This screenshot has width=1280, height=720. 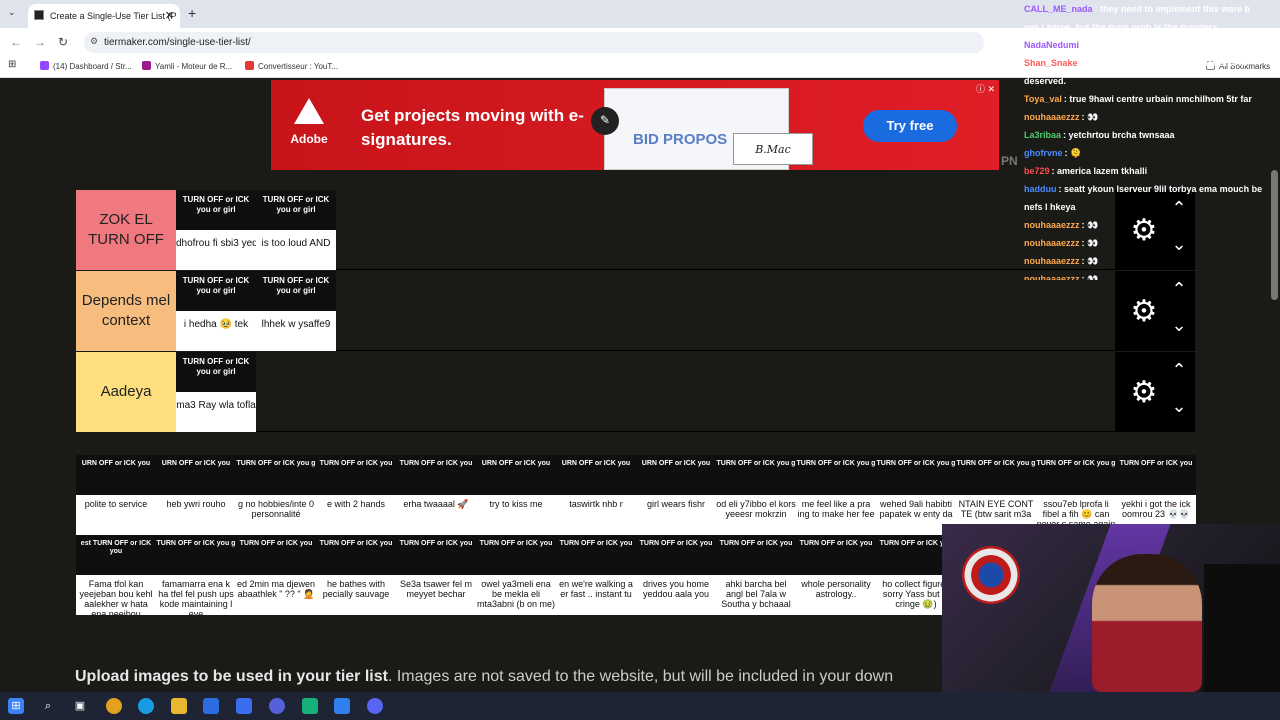 What do you see at coordinates (516, 515) in the screenshot?
I see `pool-image-card: try to kiss me` at bounding box center [516, 515].